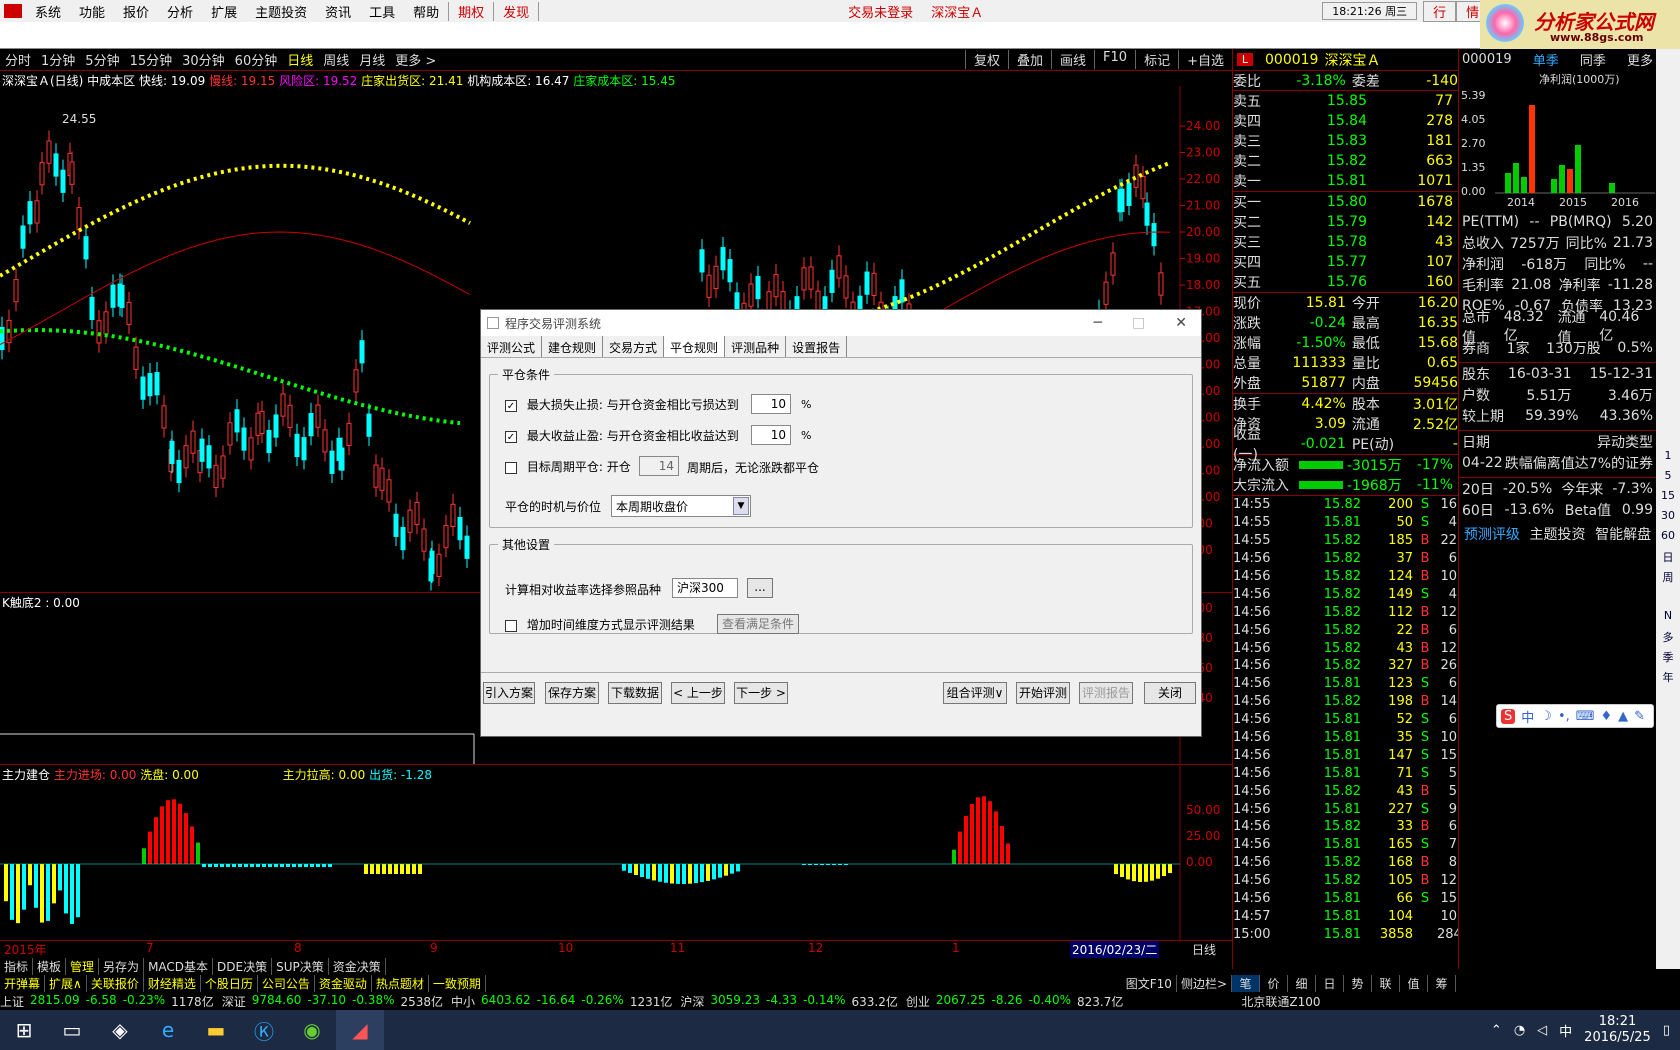 The width and height of the screenshot is (1680, 1050). What do you see at coordinates (509, 693) in the screenshot?
I see `import-plan-button: 引入方案` at bounding box center [509, 693].